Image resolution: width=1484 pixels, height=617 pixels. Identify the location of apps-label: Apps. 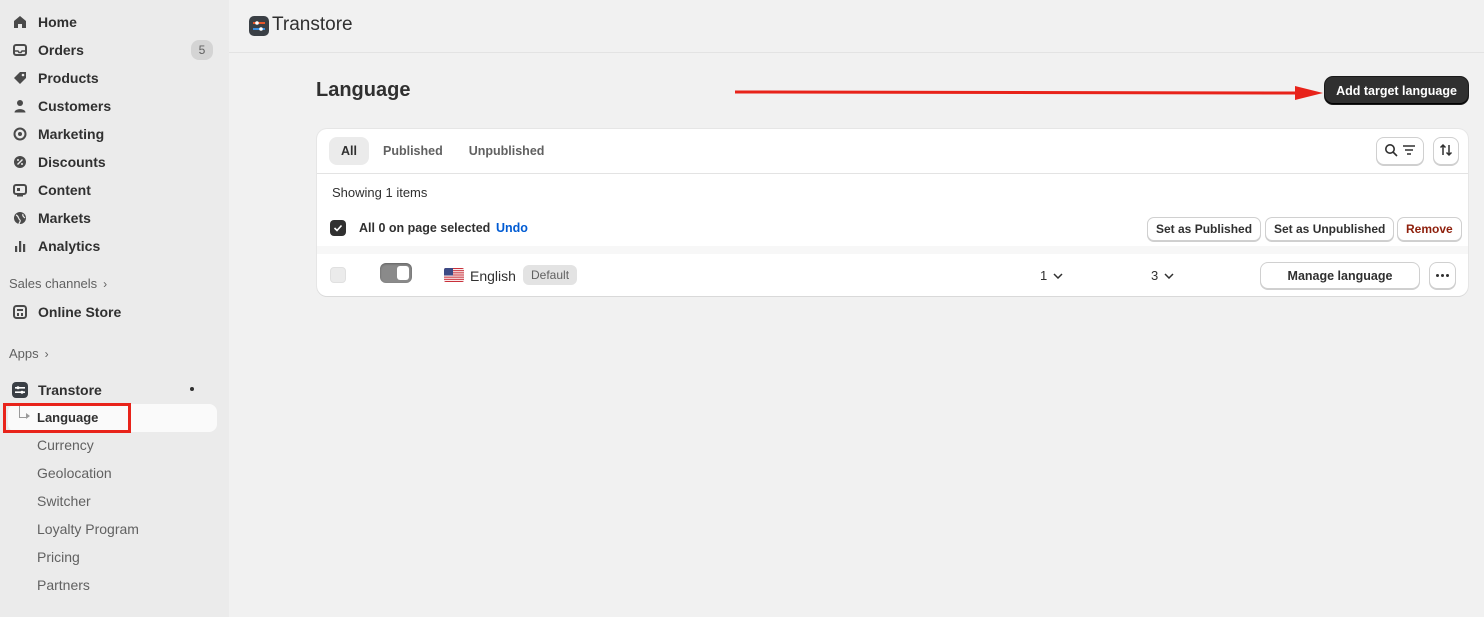
(24, 353).